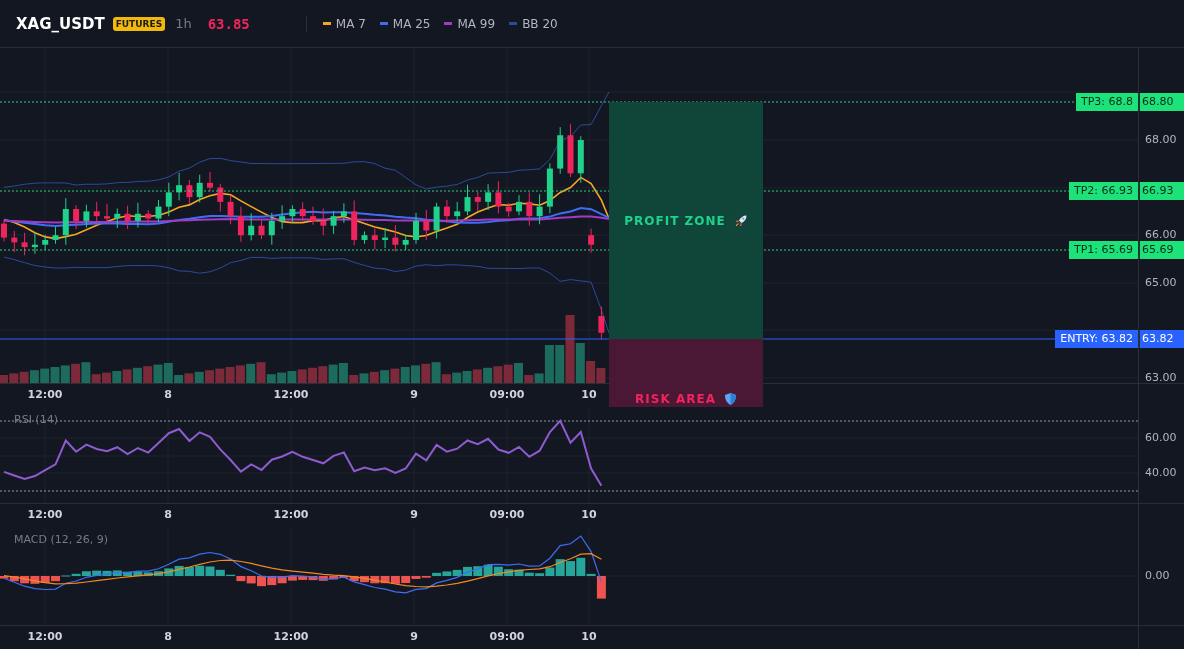 The height and width of the screenshot is (649, 1184). Describe the element at coordinates (60, 23) in the screenshot. I see `symbol-name: XAG_USDT` at that location.